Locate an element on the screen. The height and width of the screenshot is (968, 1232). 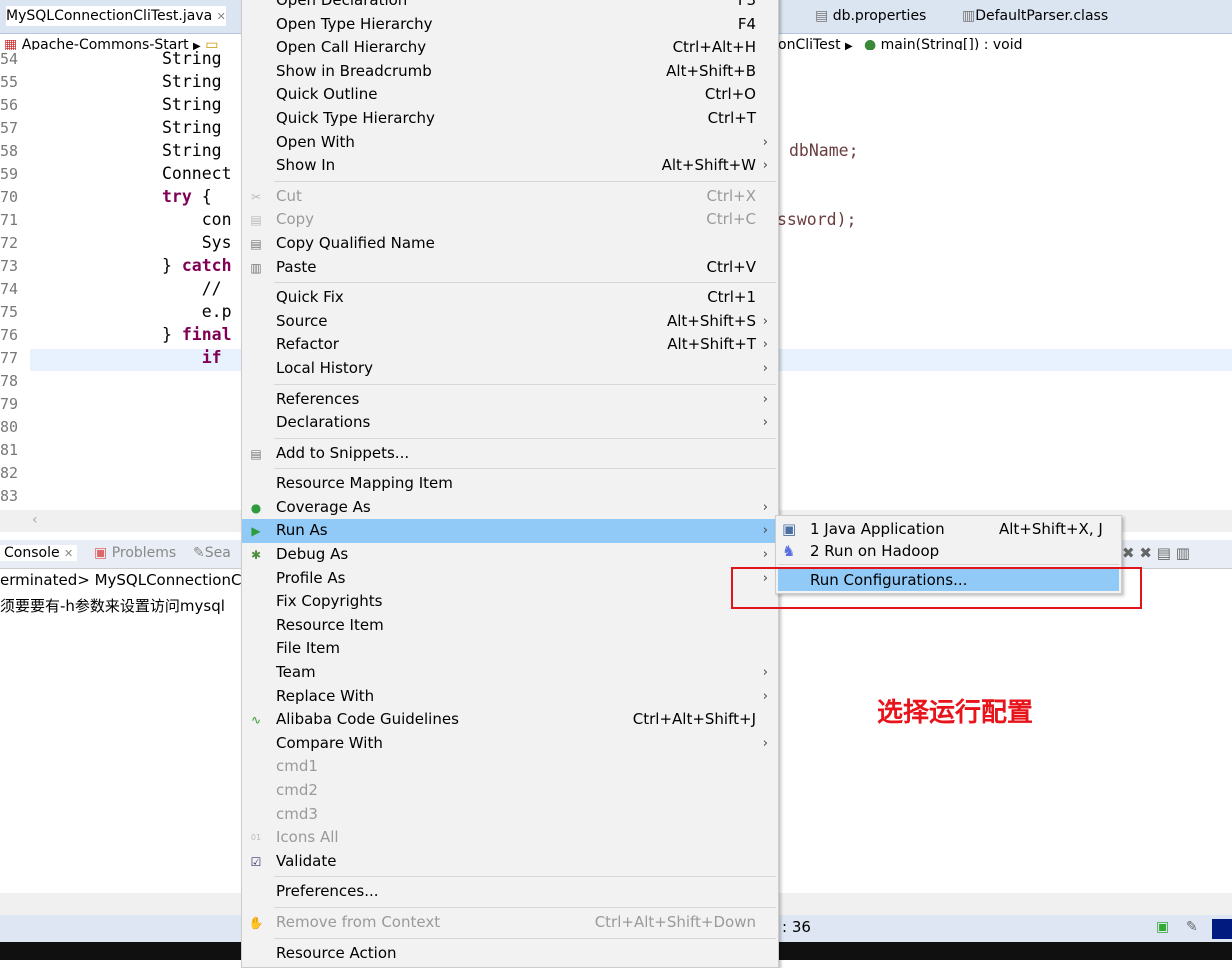
code-line: Sys is located at coordinates (197, 242).